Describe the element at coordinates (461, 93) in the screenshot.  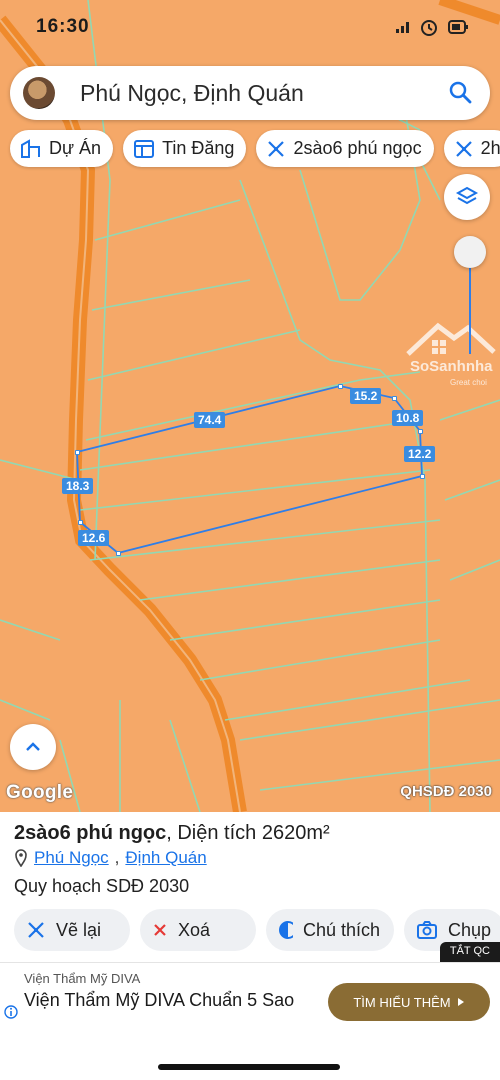
I see `search-icon` at that location.